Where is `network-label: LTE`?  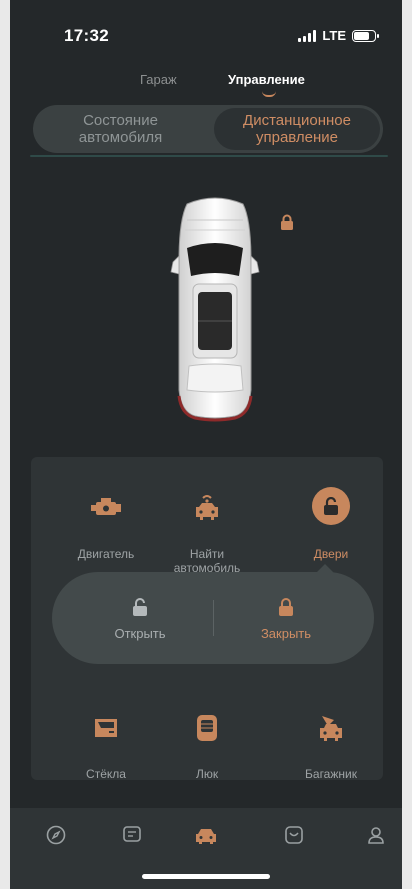 network-label: LTE is located at coordinates (334, 35).